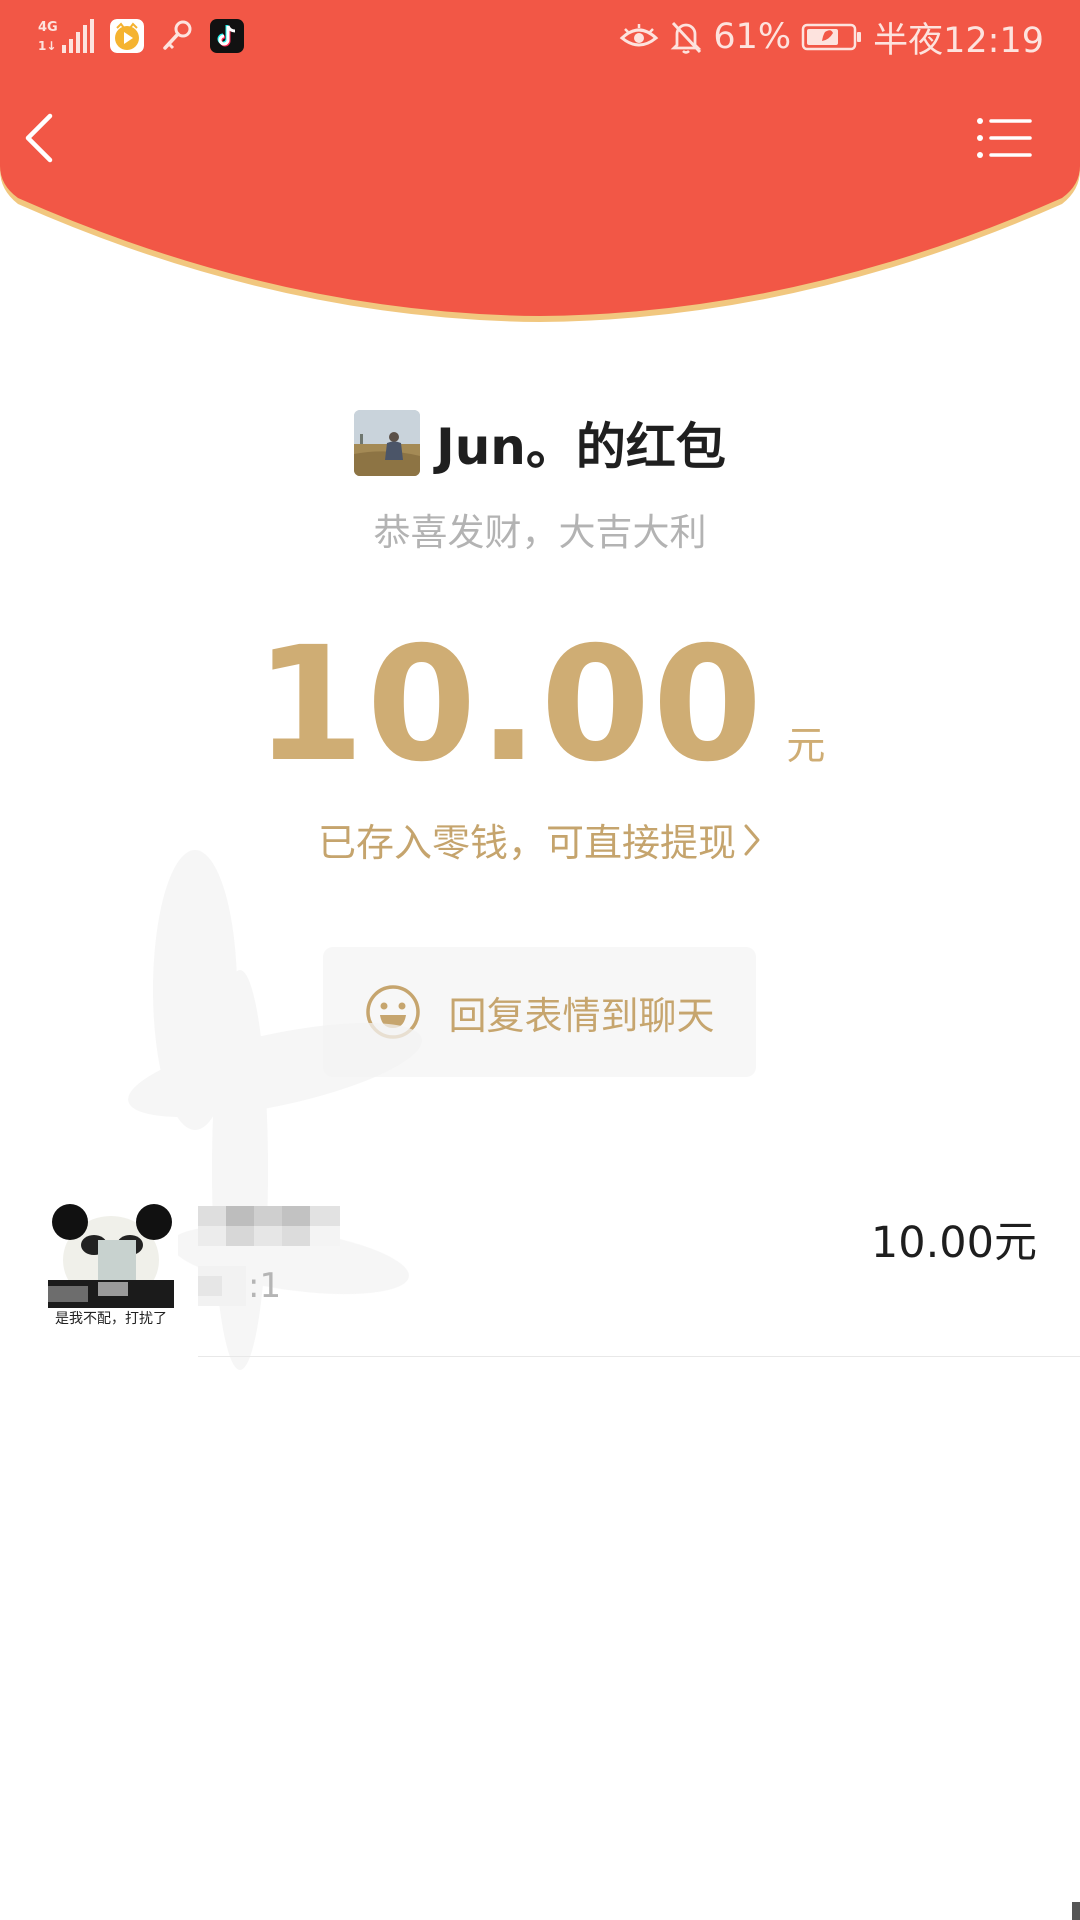 Image resolution: width=1080 pixels, height=1920 pixels. Describe the element at coordinates (227, 36) in the screenshot. I see `tiktok-icon` at that location.